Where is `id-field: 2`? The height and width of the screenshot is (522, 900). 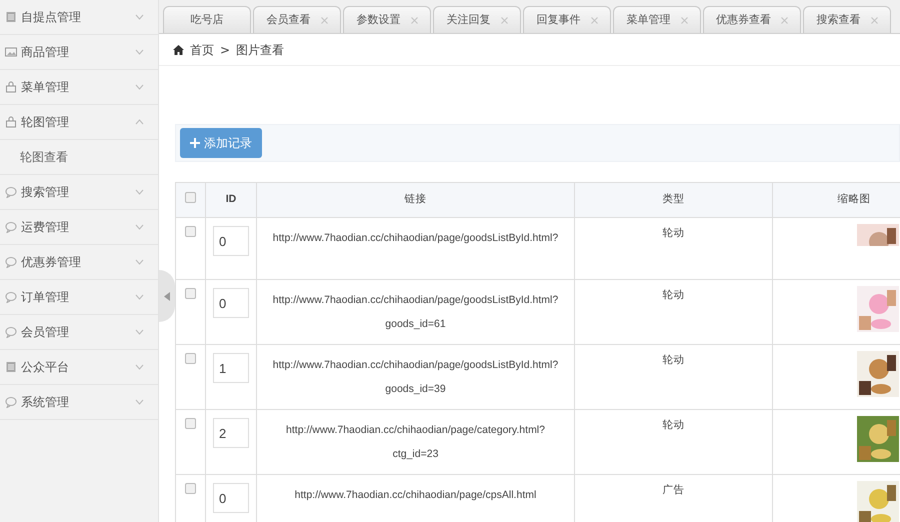 id-field: 2 is located at coordinates (231, 433).